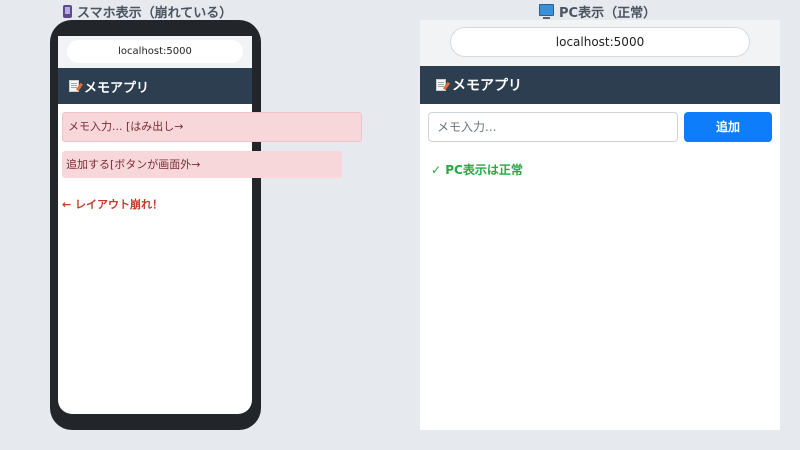 The height and width of the screenshot is (450, 800). I want to click on pc-url-bar: localhost:5000, so click(600, 42).